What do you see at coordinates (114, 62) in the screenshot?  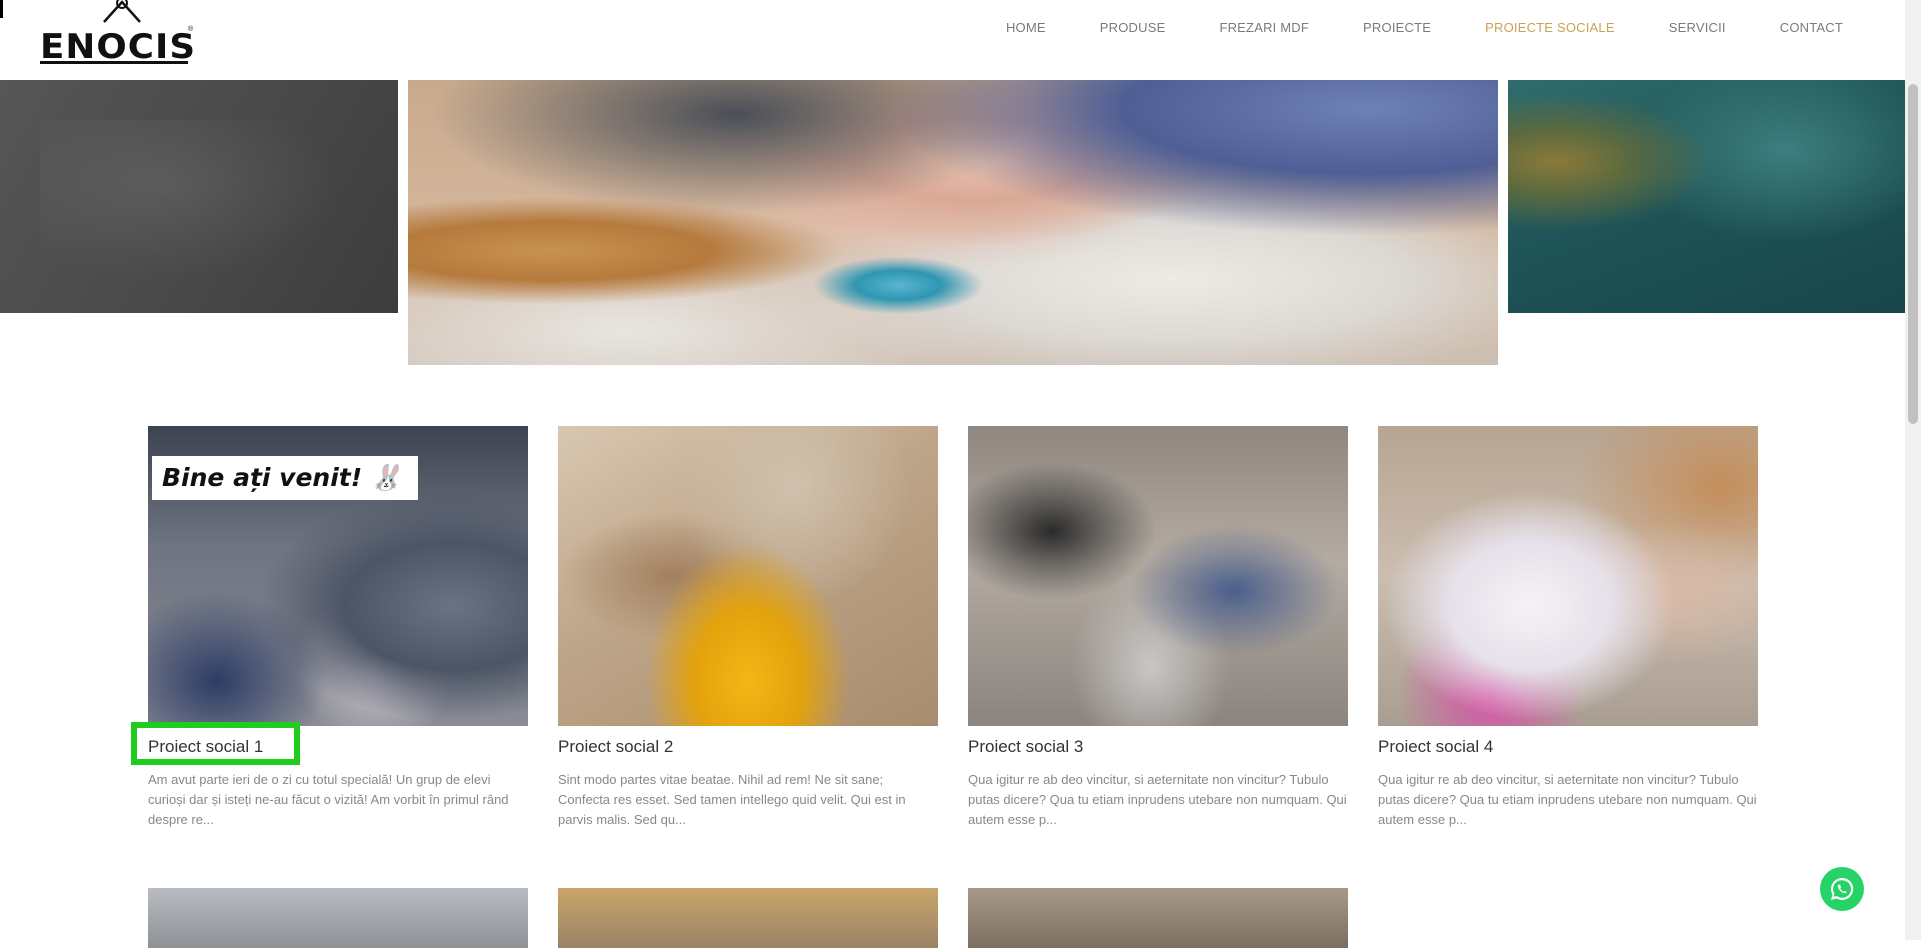 I see `logo-underline` at bounding box center [114, 62].